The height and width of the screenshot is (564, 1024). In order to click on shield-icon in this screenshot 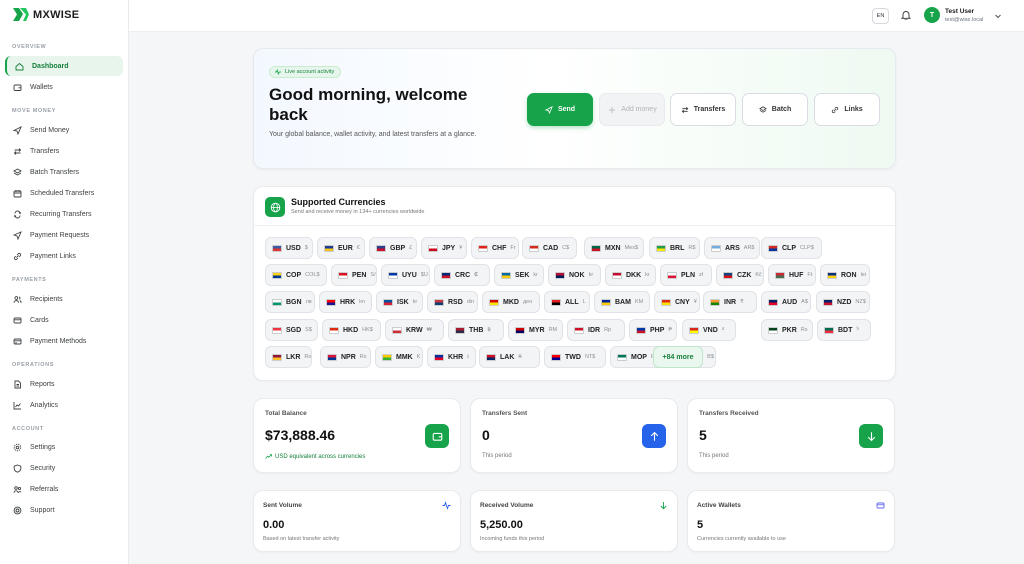, I will do `click(17, 468)`.